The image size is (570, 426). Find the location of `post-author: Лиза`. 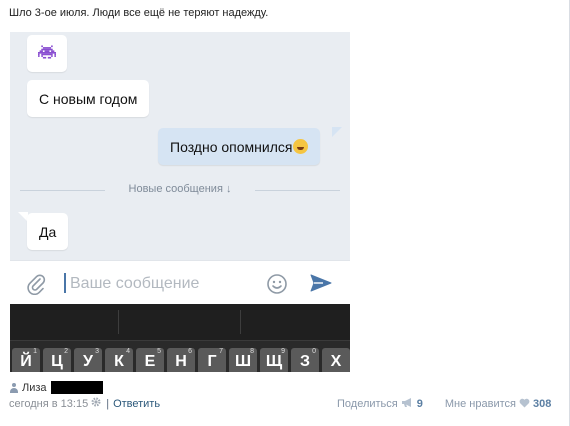

post-author: Лиза is located at coordinates (56, 387).